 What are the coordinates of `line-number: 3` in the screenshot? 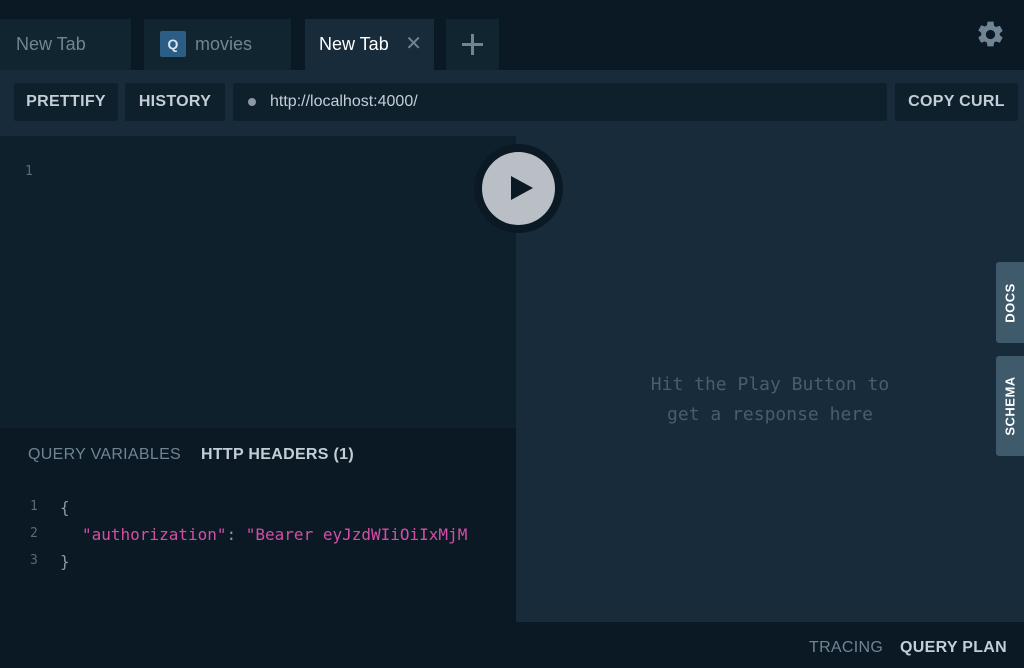 It's located at (34, 560).